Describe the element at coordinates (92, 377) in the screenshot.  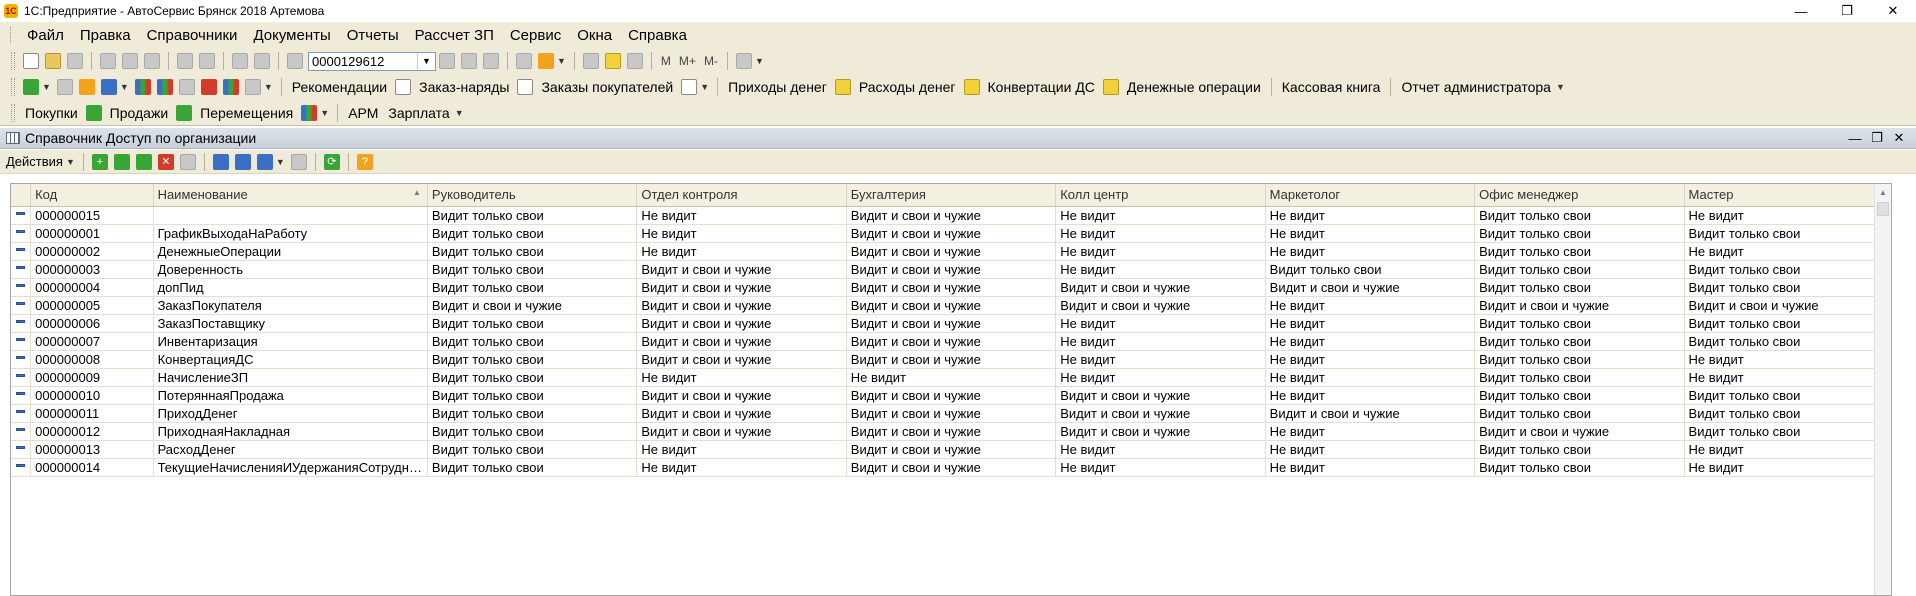
I see `cell-code: 000000009` at that location.